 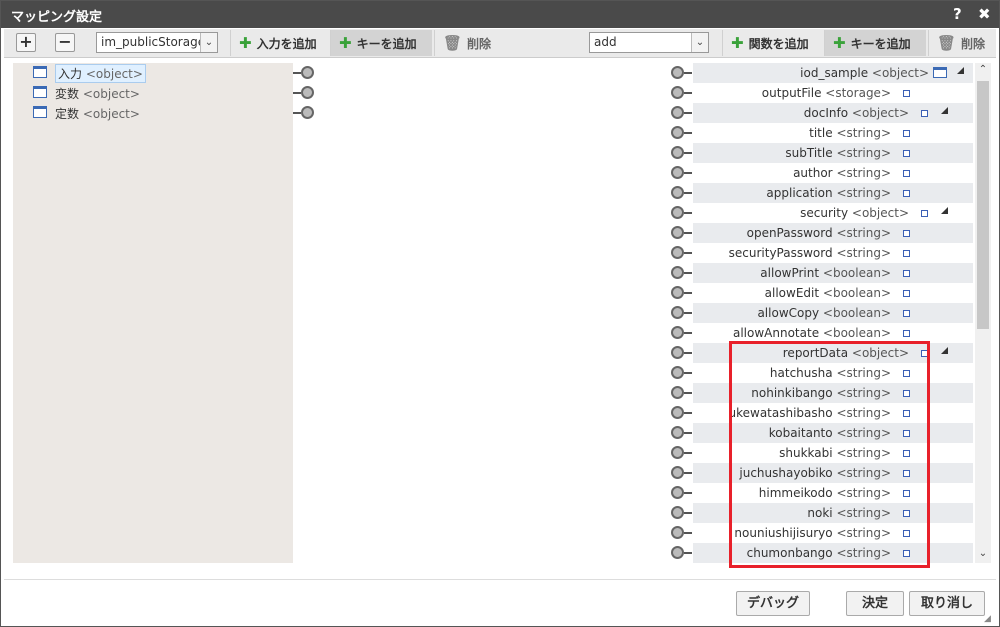 What do you see at coordinates (833, 433) in the screenshot?
I see `target-node: kobaitanto <string>` at bounding box center [833, 433].